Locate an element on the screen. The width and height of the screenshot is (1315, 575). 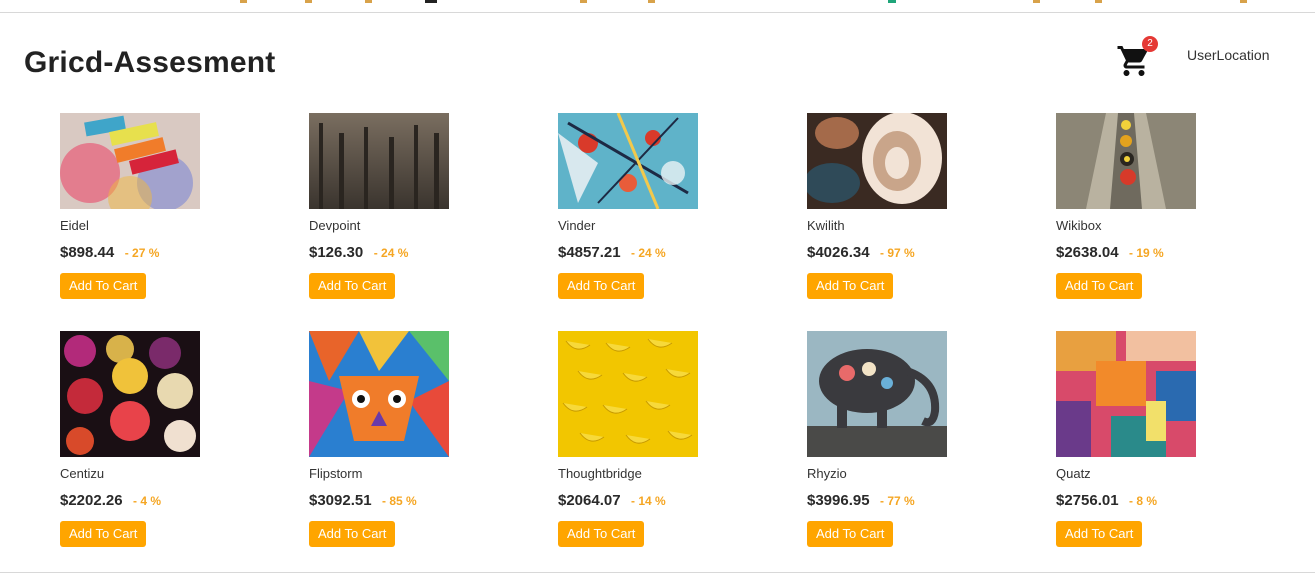
cart-button: 2 is located at coordinates (1137, 59).